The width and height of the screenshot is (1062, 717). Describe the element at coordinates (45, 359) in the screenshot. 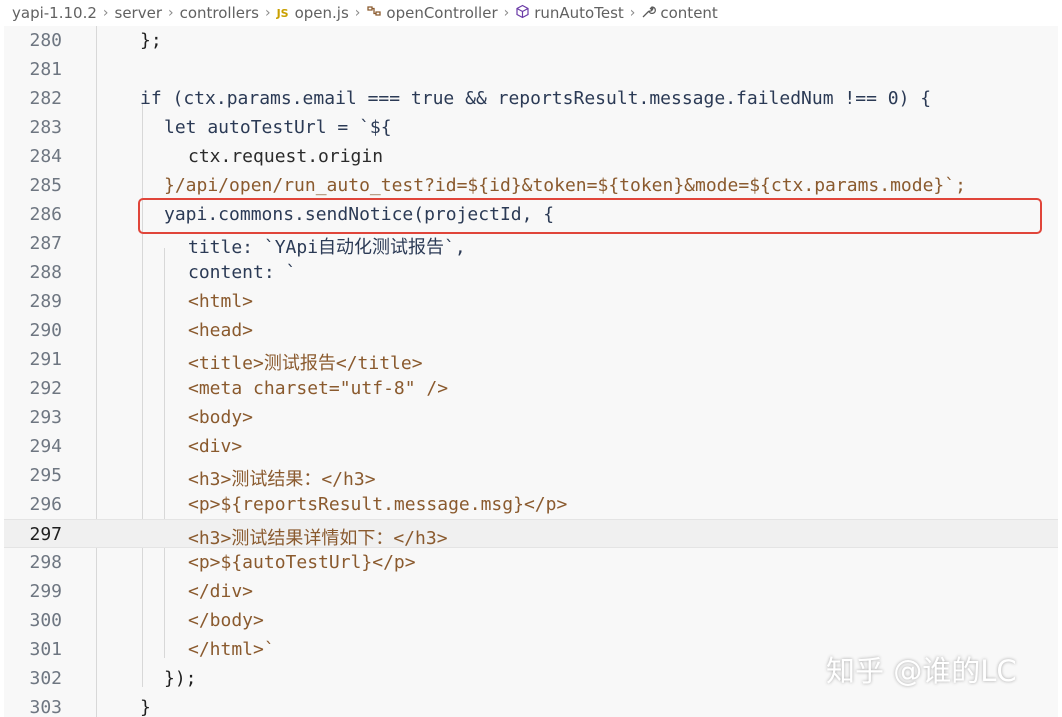

I see `line-number: 291` at that location.